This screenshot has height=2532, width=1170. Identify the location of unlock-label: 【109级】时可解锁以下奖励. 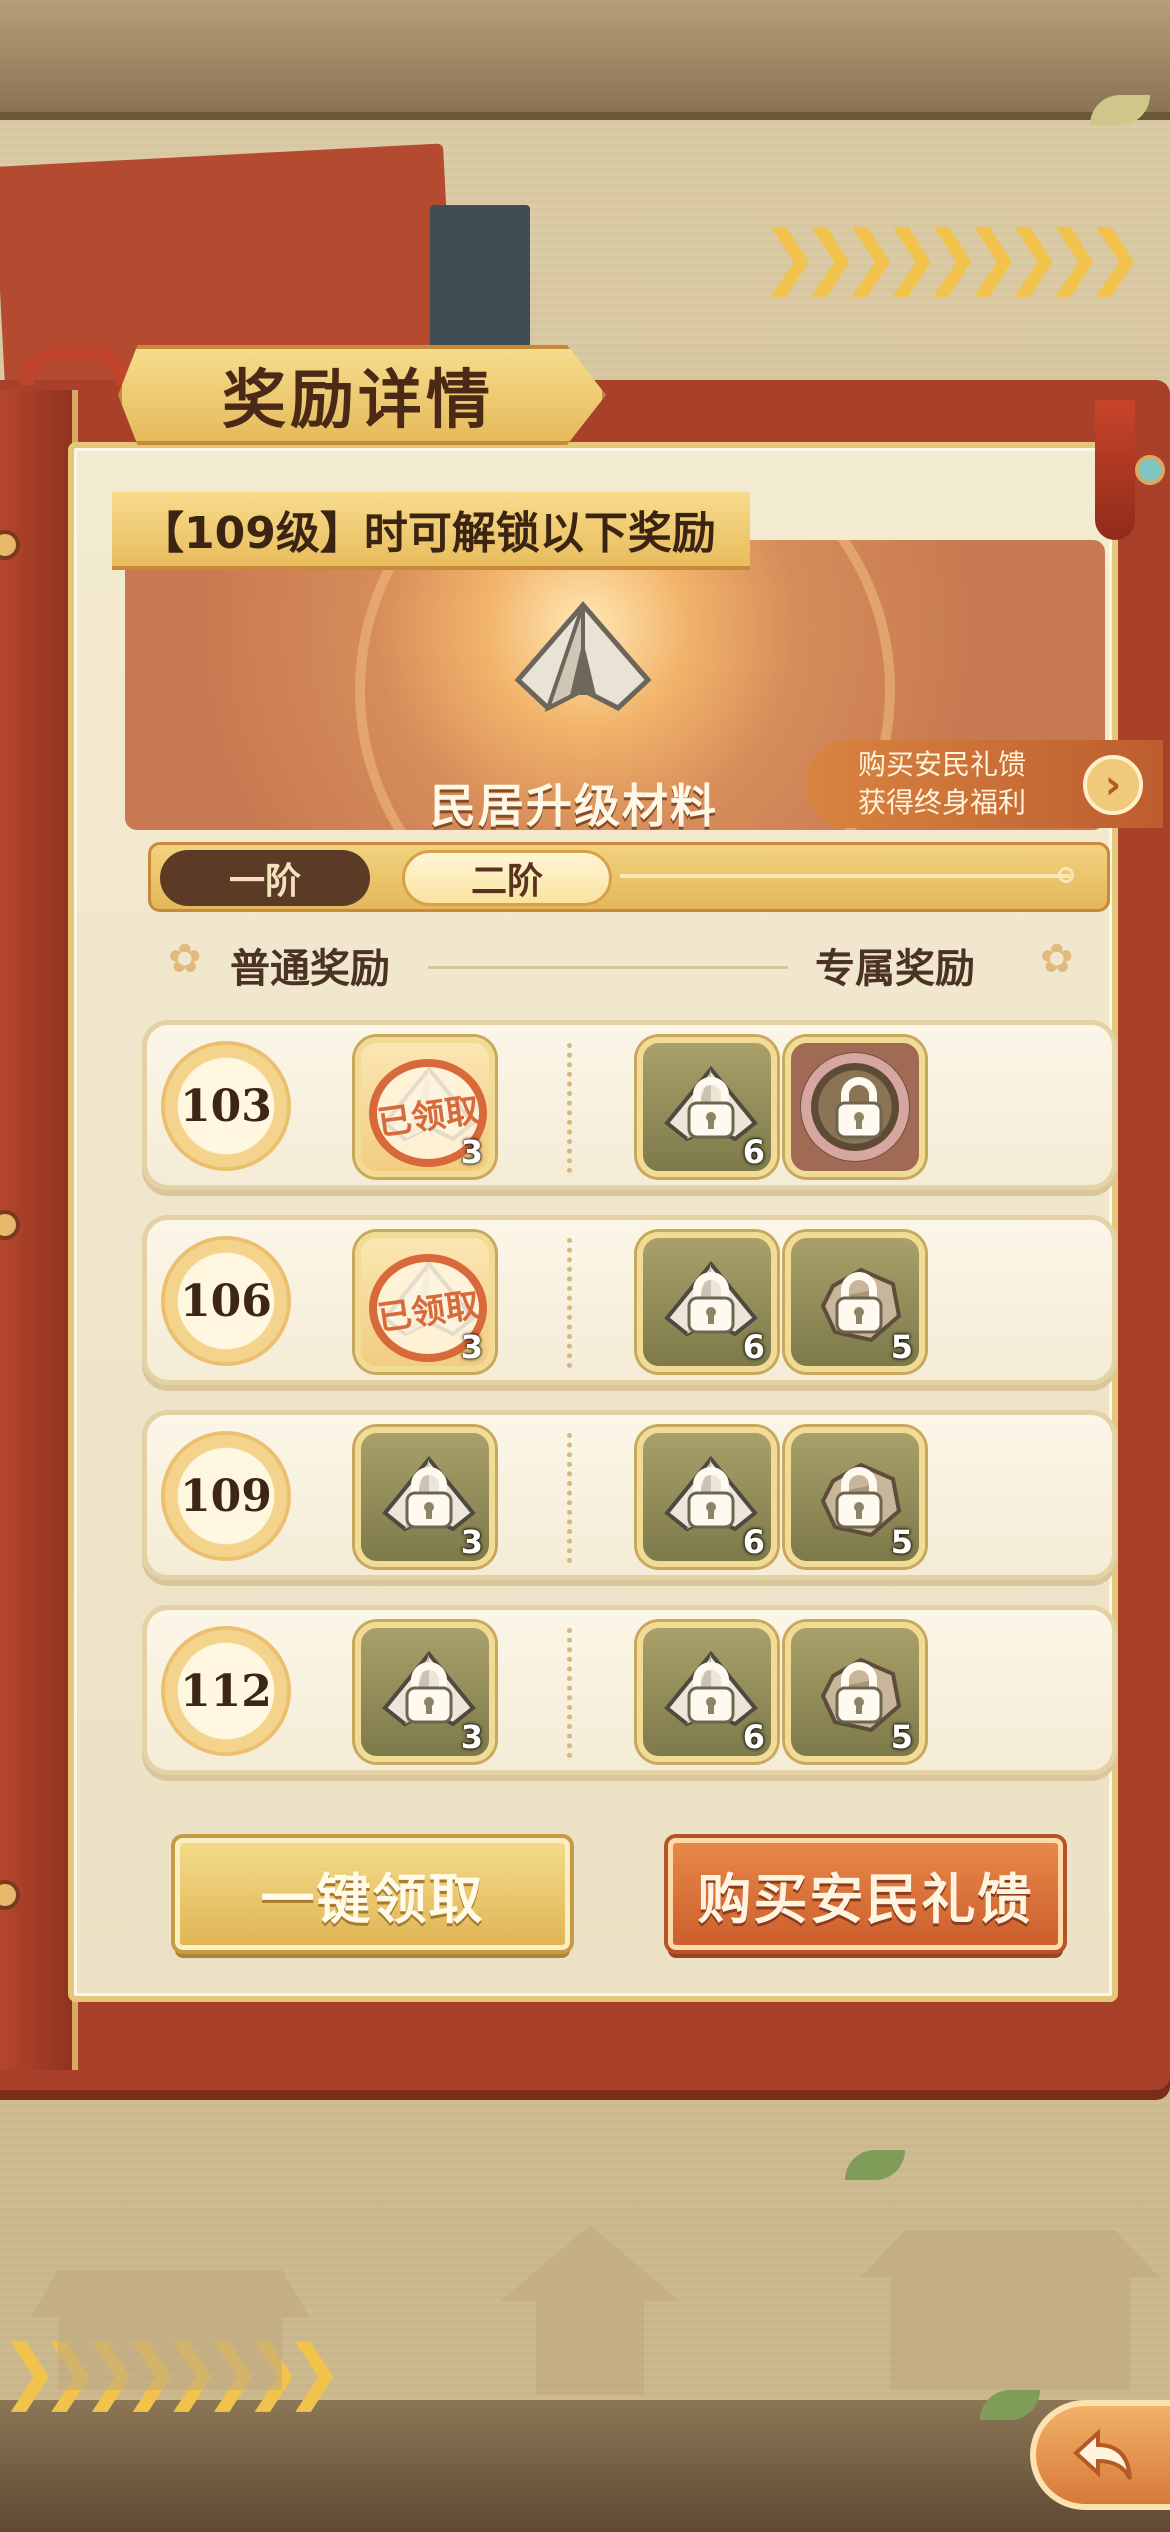
(431, 531).